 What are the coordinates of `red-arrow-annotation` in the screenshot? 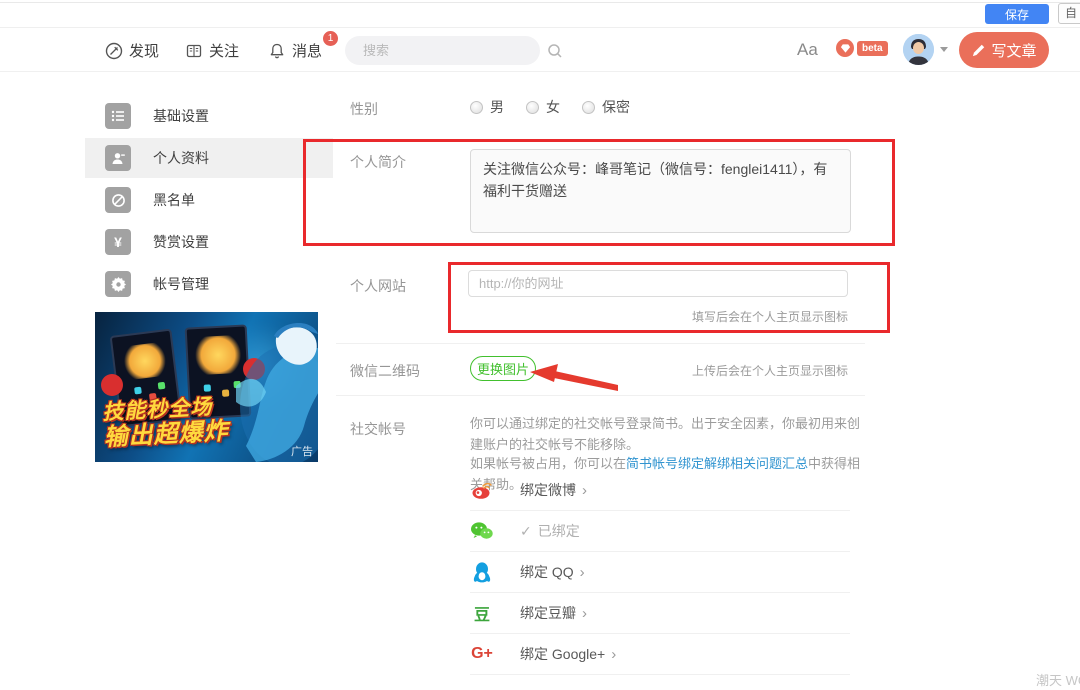 It's located at (574, 377).